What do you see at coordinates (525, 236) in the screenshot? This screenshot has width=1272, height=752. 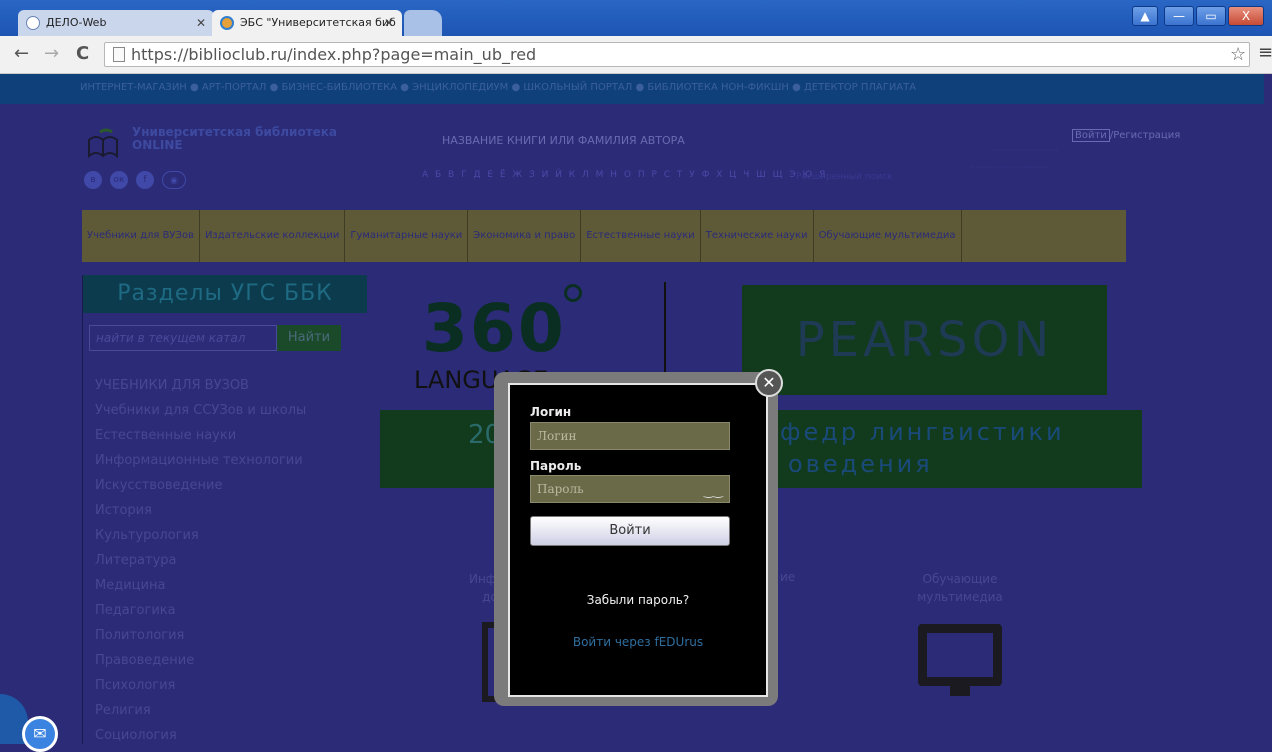 I see `category-tab: Экономика и право` at bounding box center [525, 236].